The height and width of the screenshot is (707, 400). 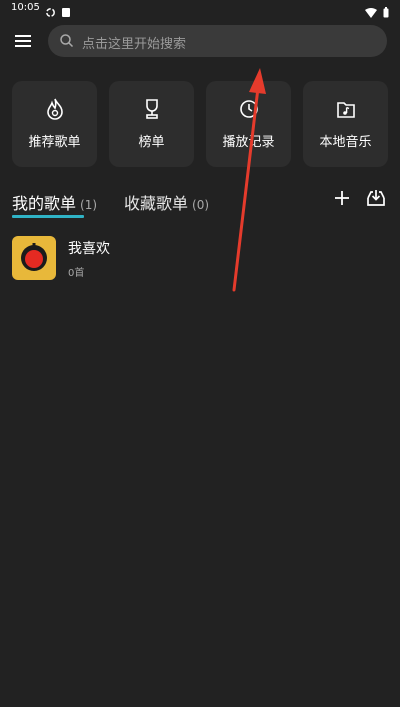 I want to click on heart-record-icon, so click(x=34, y=257).